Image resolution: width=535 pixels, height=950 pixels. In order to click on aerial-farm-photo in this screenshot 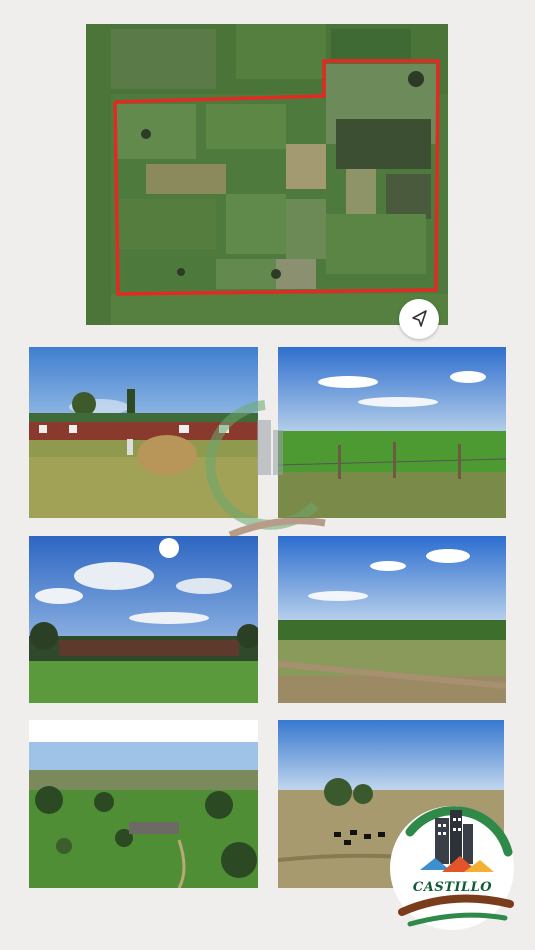, I will do `click(143, 804)`.